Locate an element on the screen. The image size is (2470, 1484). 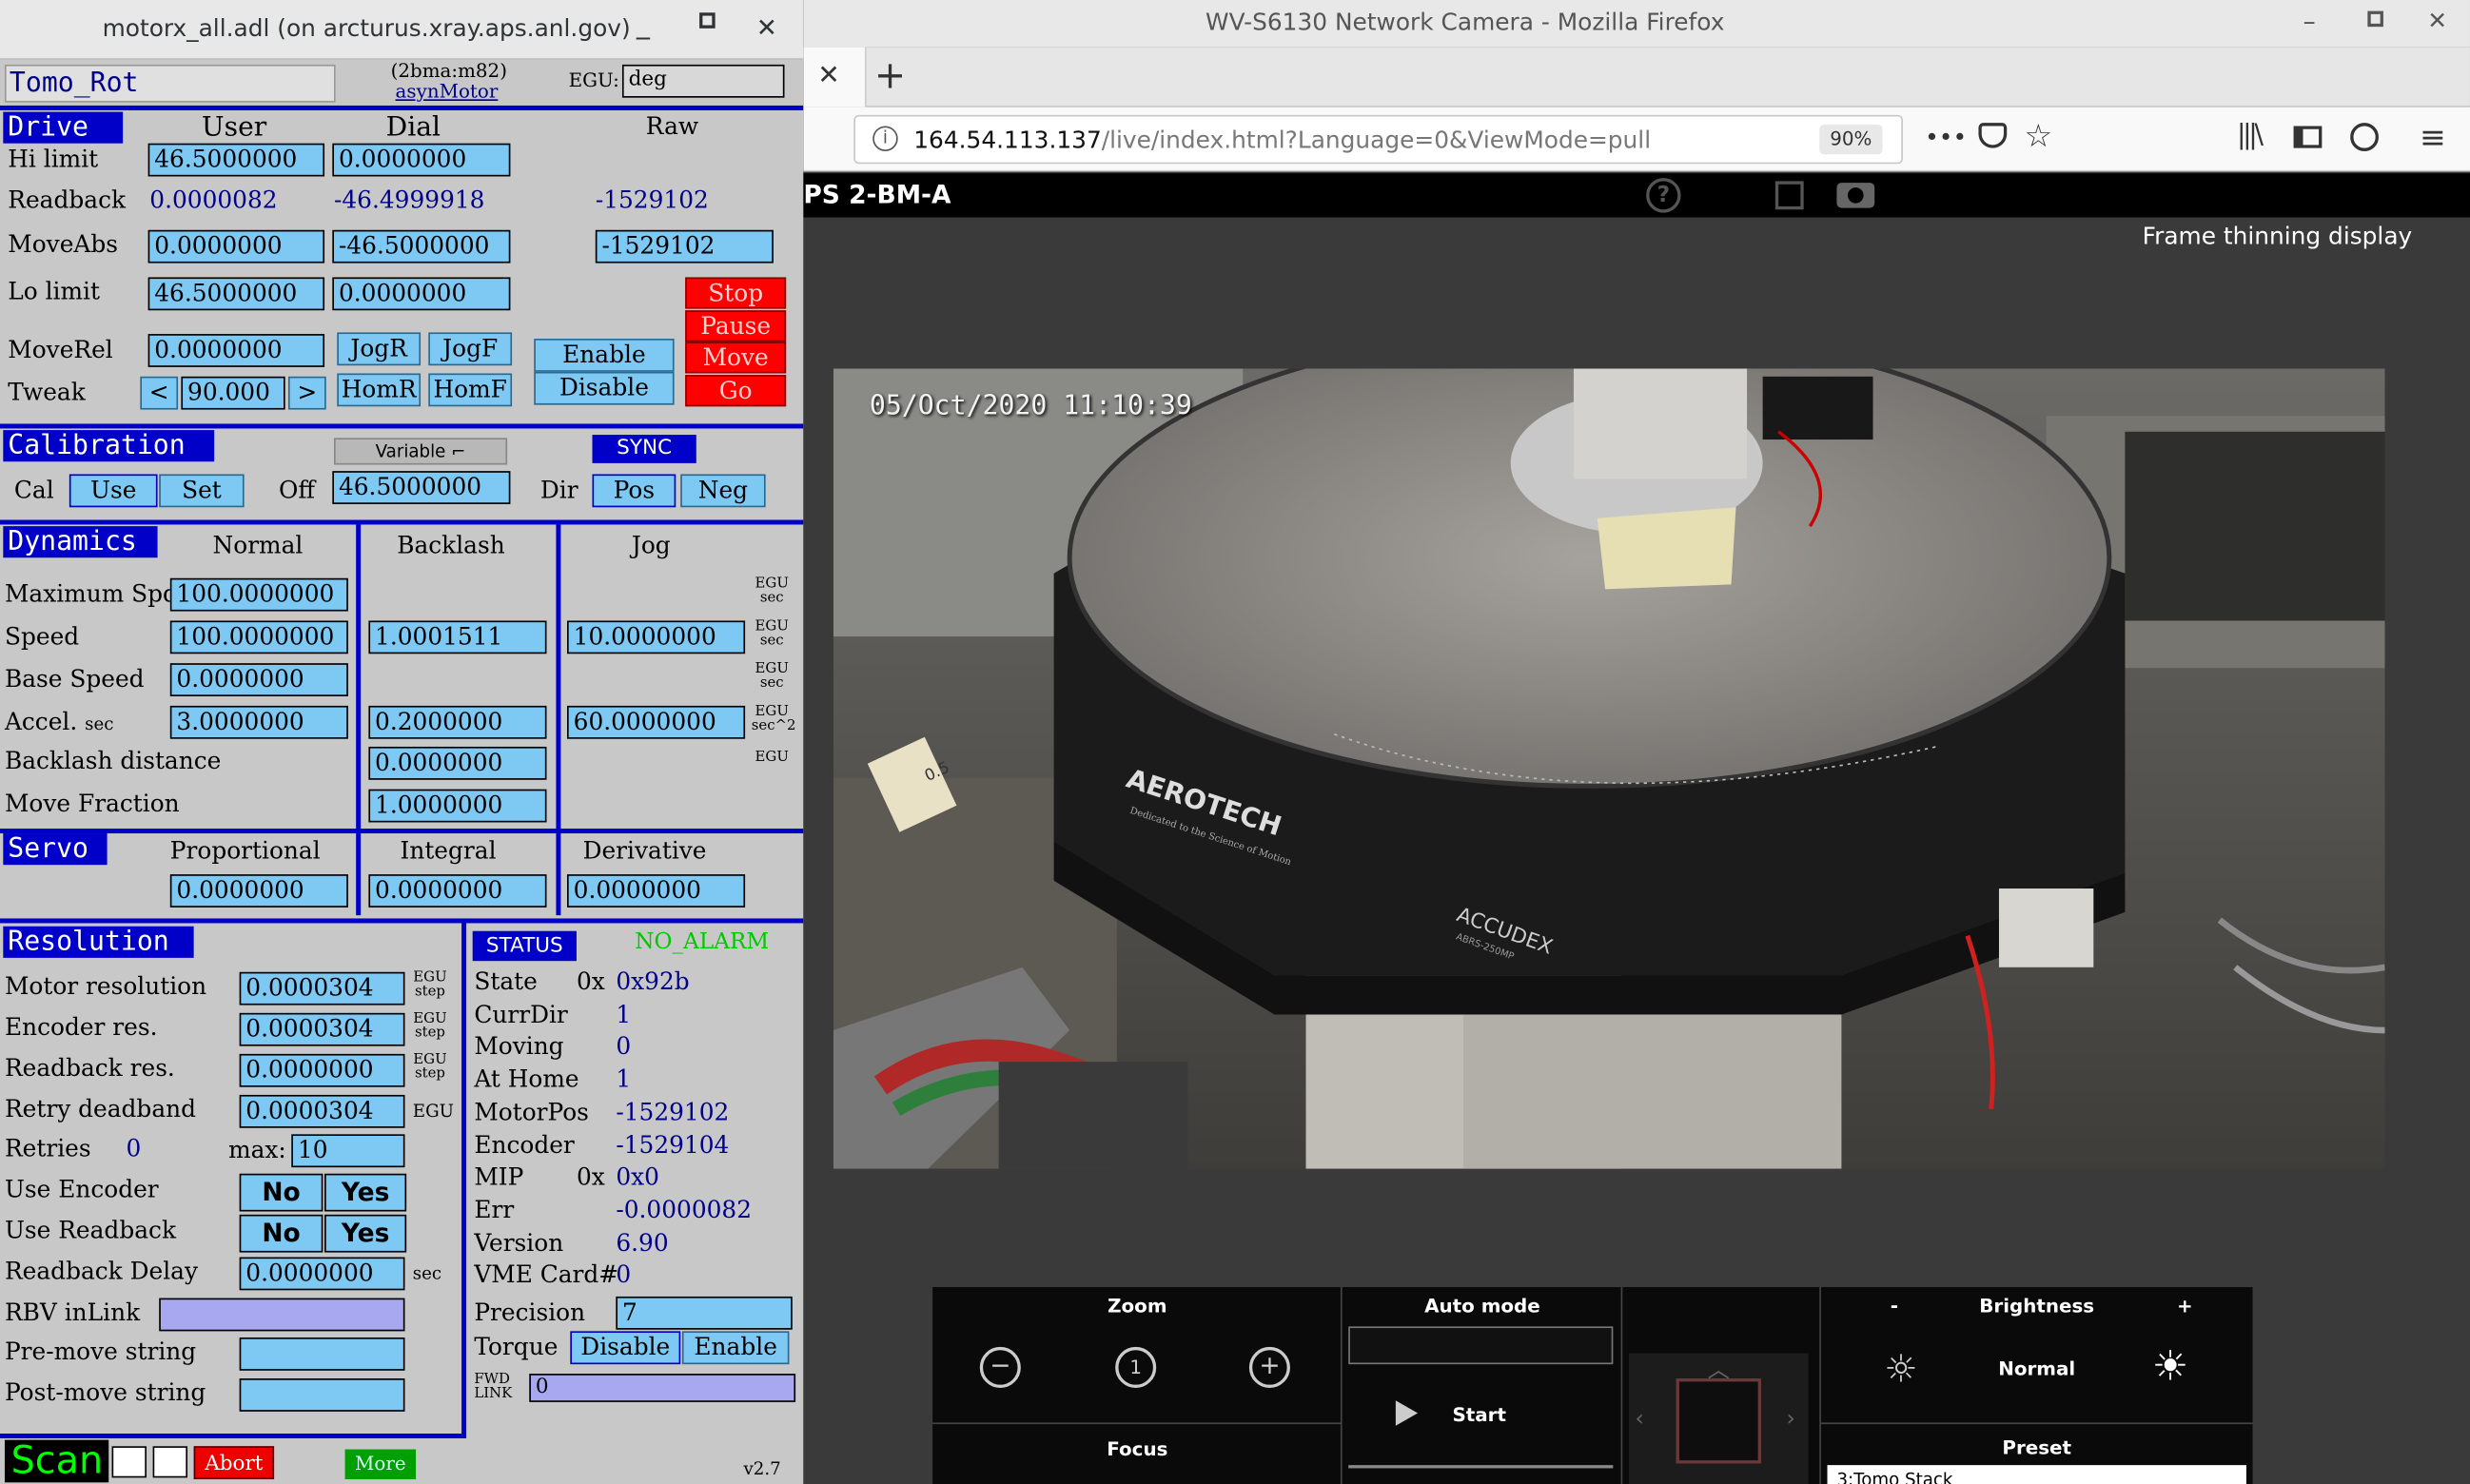
minimize-icon: – is located at coordinates (2309, 21).